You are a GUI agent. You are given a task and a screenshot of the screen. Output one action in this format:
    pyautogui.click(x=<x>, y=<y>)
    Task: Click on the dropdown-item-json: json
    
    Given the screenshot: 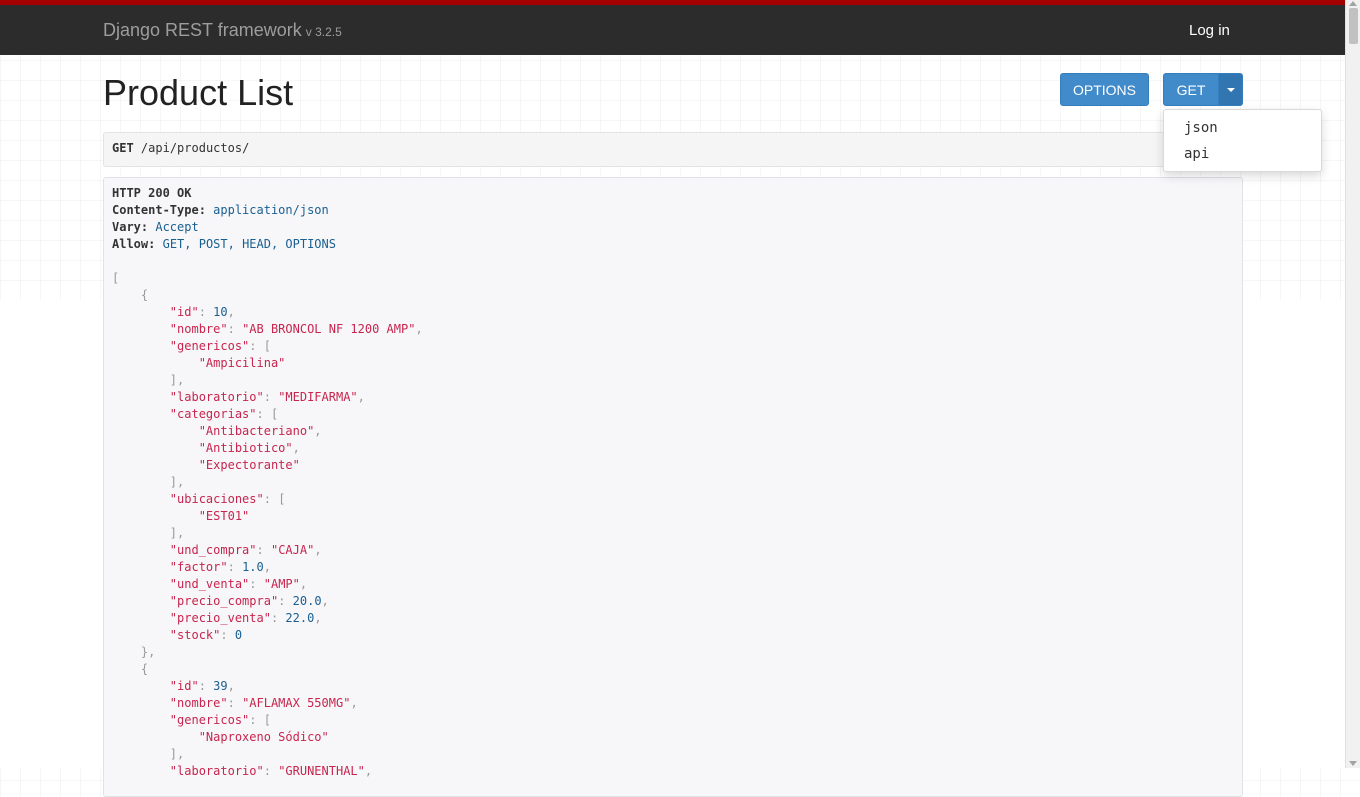 What is the action you would take?
    pyautogui.click(x=1201, y=128)
    